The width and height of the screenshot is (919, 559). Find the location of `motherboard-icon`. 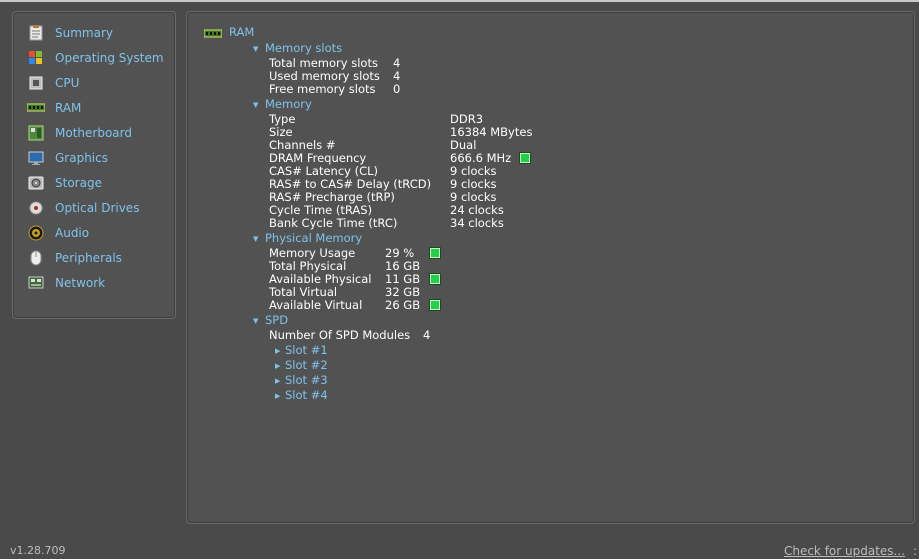

motherboard-icon is located at coordinates (36, 133).